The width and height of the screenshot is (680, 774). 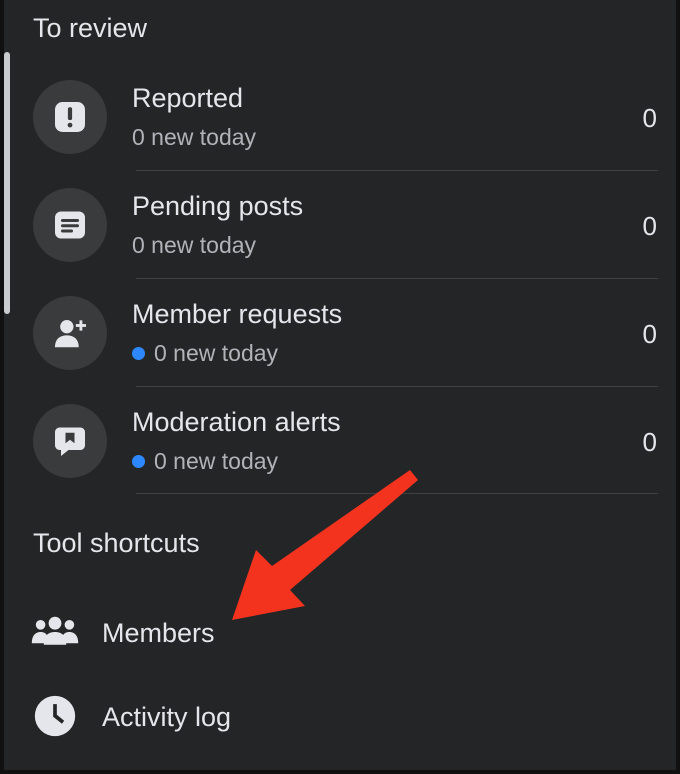 I want to click on post-icon, so click(x=70, y=225).